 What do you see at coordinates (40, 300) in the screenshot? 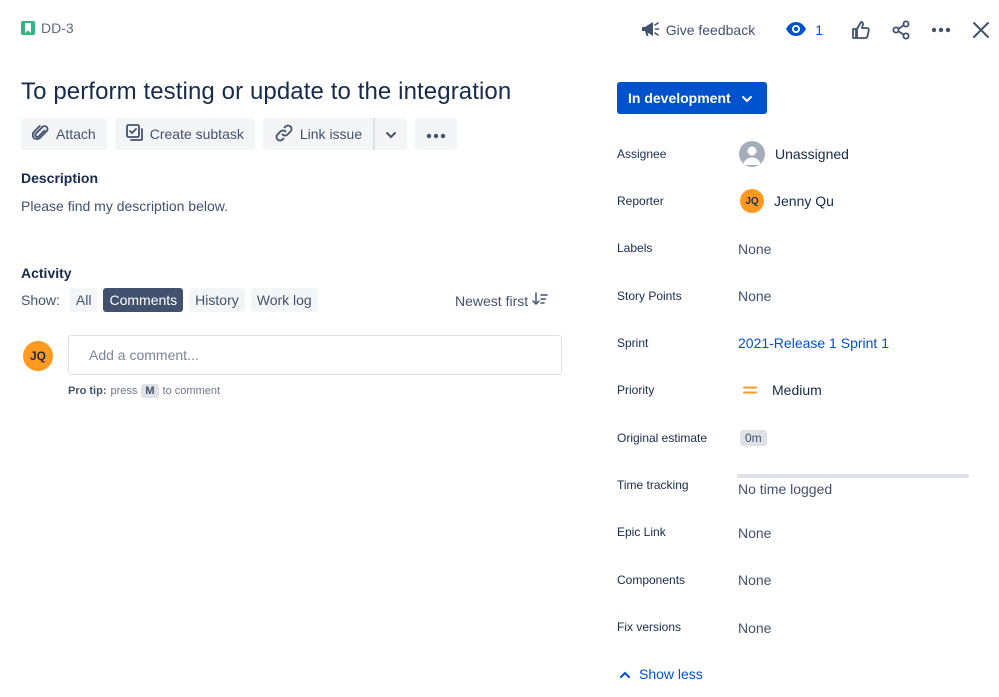
I see `show-label: Show:` at bounding box center [40, 300].